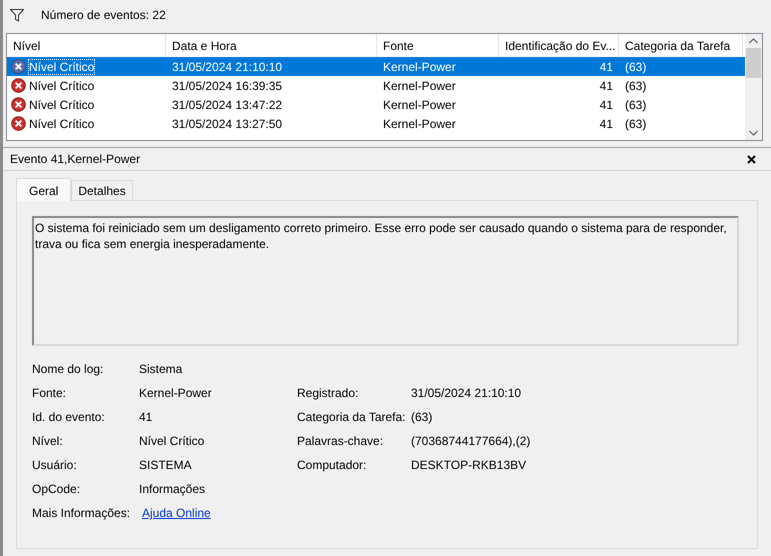  Describe the element at coordinates (227, 85) in the screenshot. I see `table-cell: 31/05/2024 16:39:35` at that location.